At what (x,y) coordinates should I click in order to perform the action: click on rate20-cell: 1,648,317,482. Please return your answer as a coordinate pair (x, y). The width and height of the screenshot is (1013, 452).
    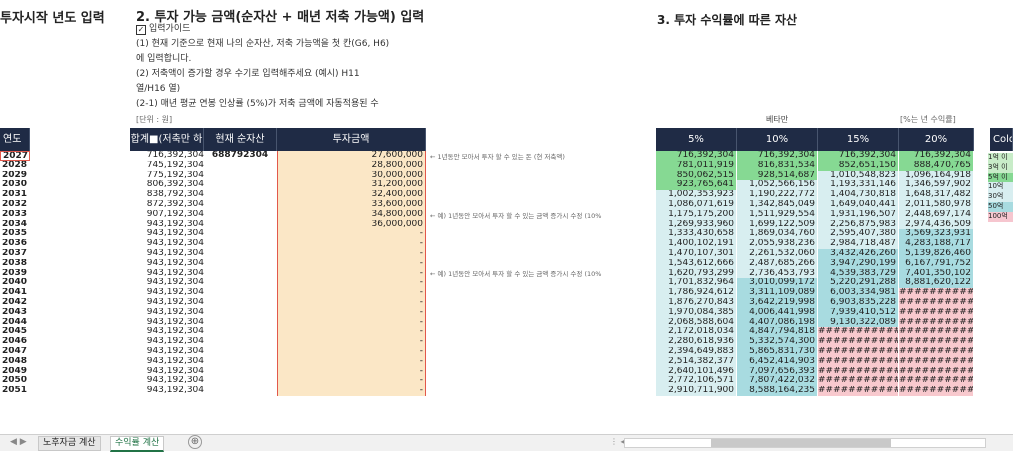
    Looking at the image, I should click on (936, 195).